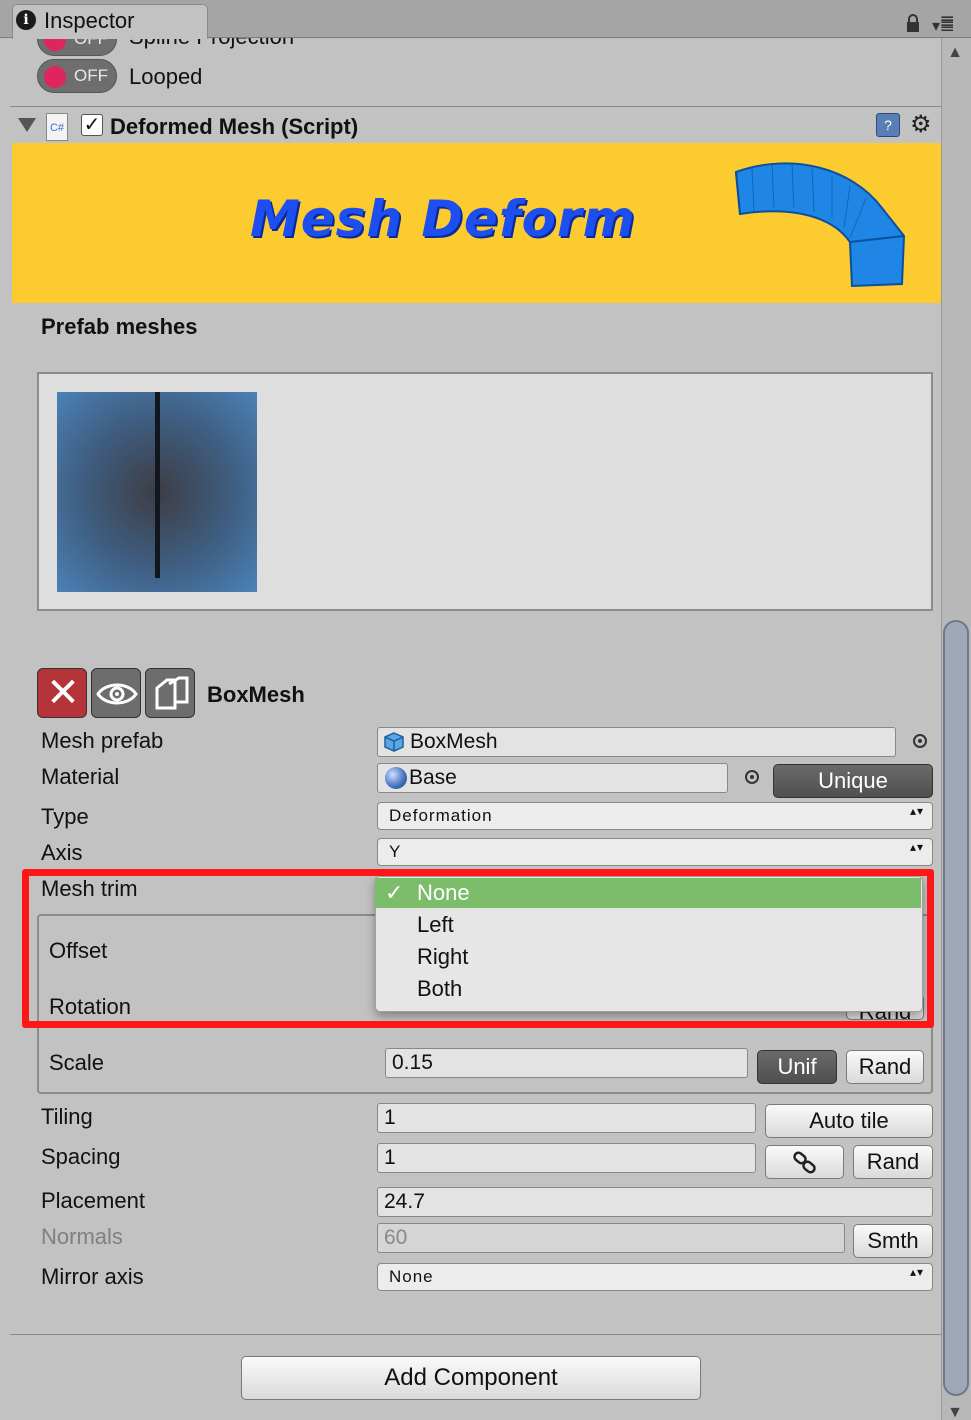 This screenshot has height=1420, width=971. Describe the element at coordinates (920, 741) in the screenshot. I see `mesh-prefab-picker-icon` at that location.